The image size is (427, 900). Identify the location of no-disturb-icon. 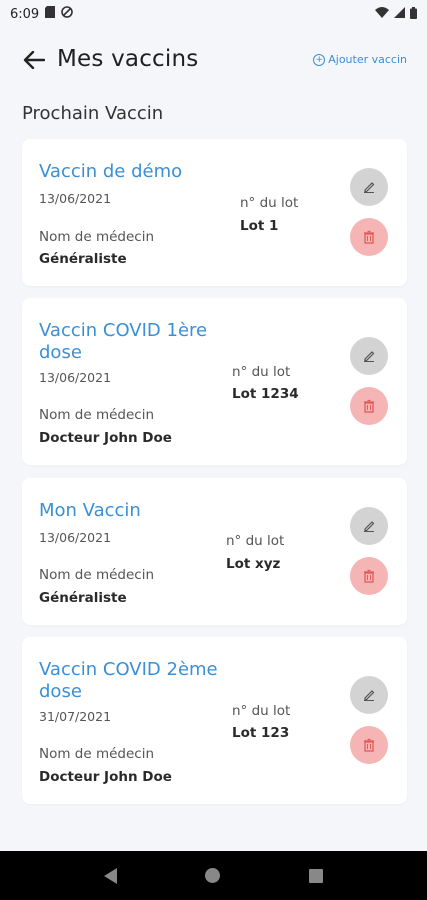
(67, 14).